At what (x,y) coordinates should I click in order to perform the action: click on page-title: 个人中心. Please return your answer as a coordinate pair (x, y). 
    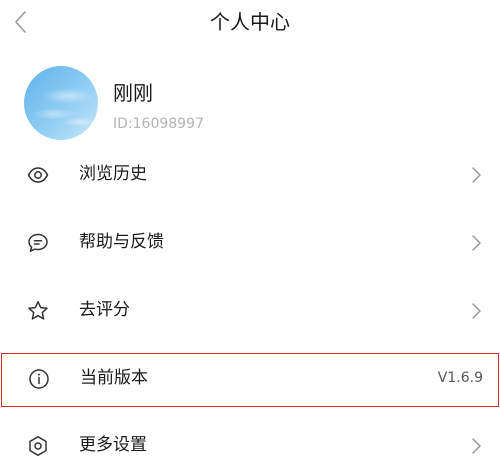
    Looking at the image, I should click on (250, 22).